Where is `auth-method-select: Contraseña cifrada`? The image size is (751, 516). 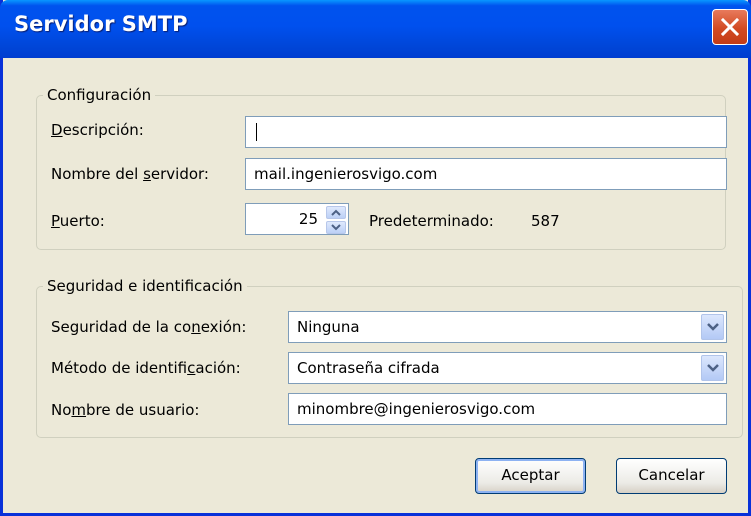 auth-method-select: Contraseña cifrada is located at coordinates (507, 368).